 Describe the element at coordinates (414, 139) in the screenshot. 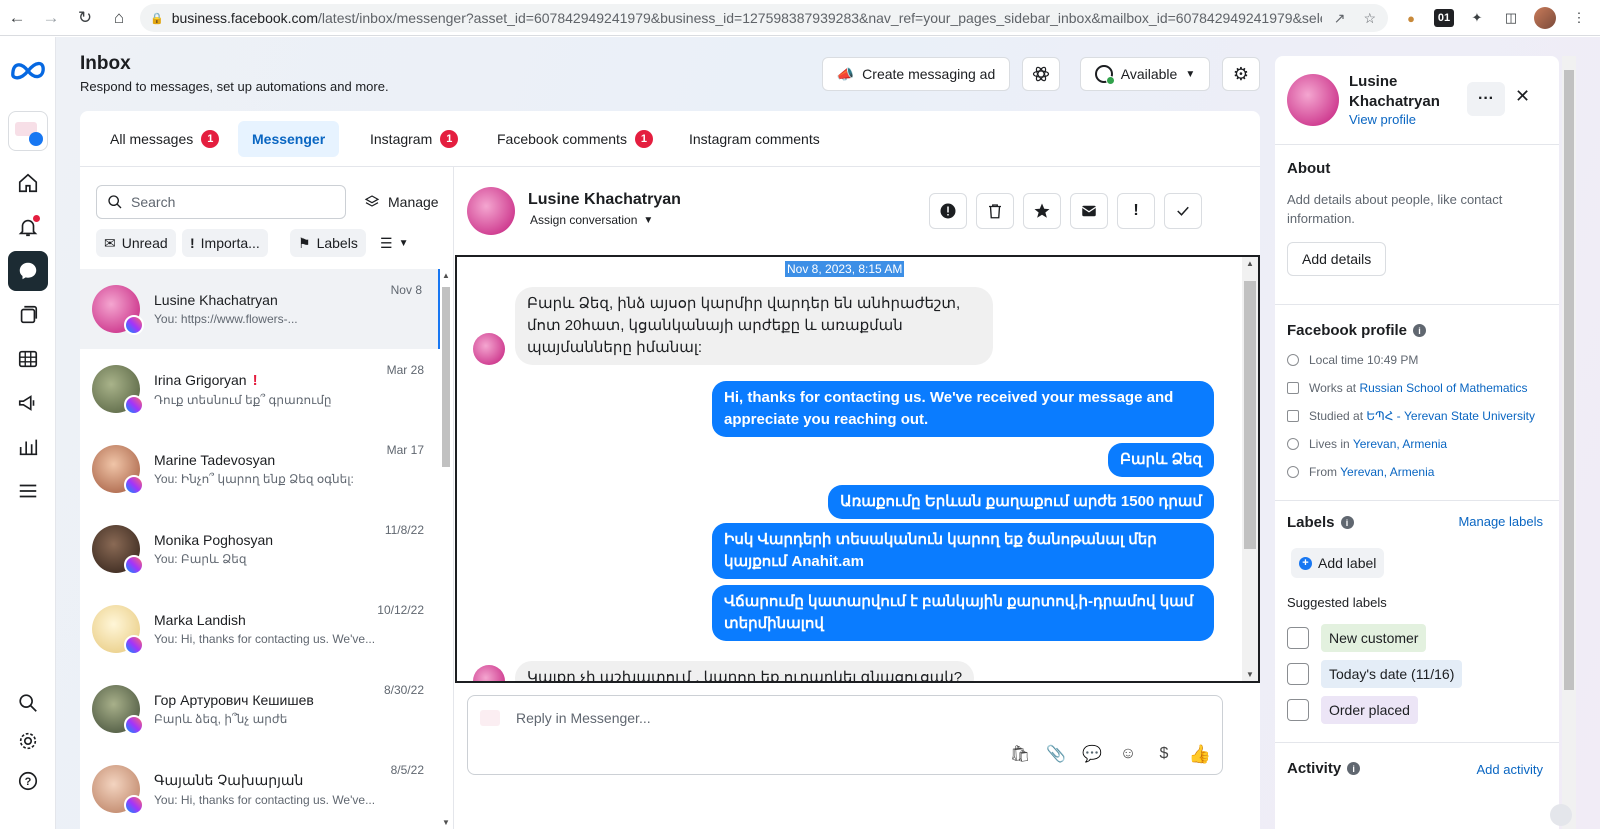

I see `tab-instagram: Instagram 1` at that location.